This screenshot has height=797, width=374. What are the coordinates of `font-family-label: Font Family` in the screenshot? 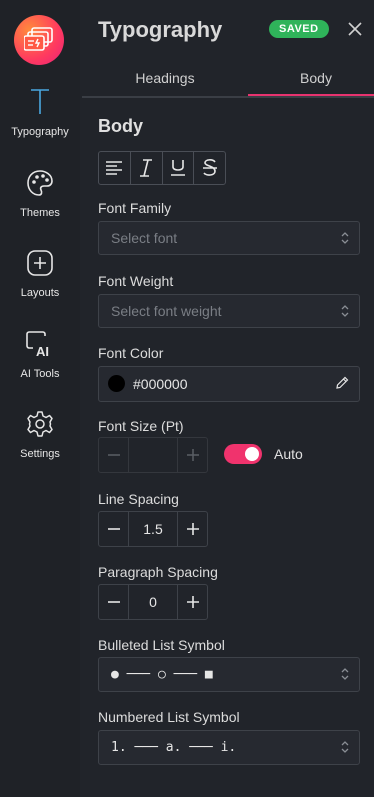 It's located at (135, 208).